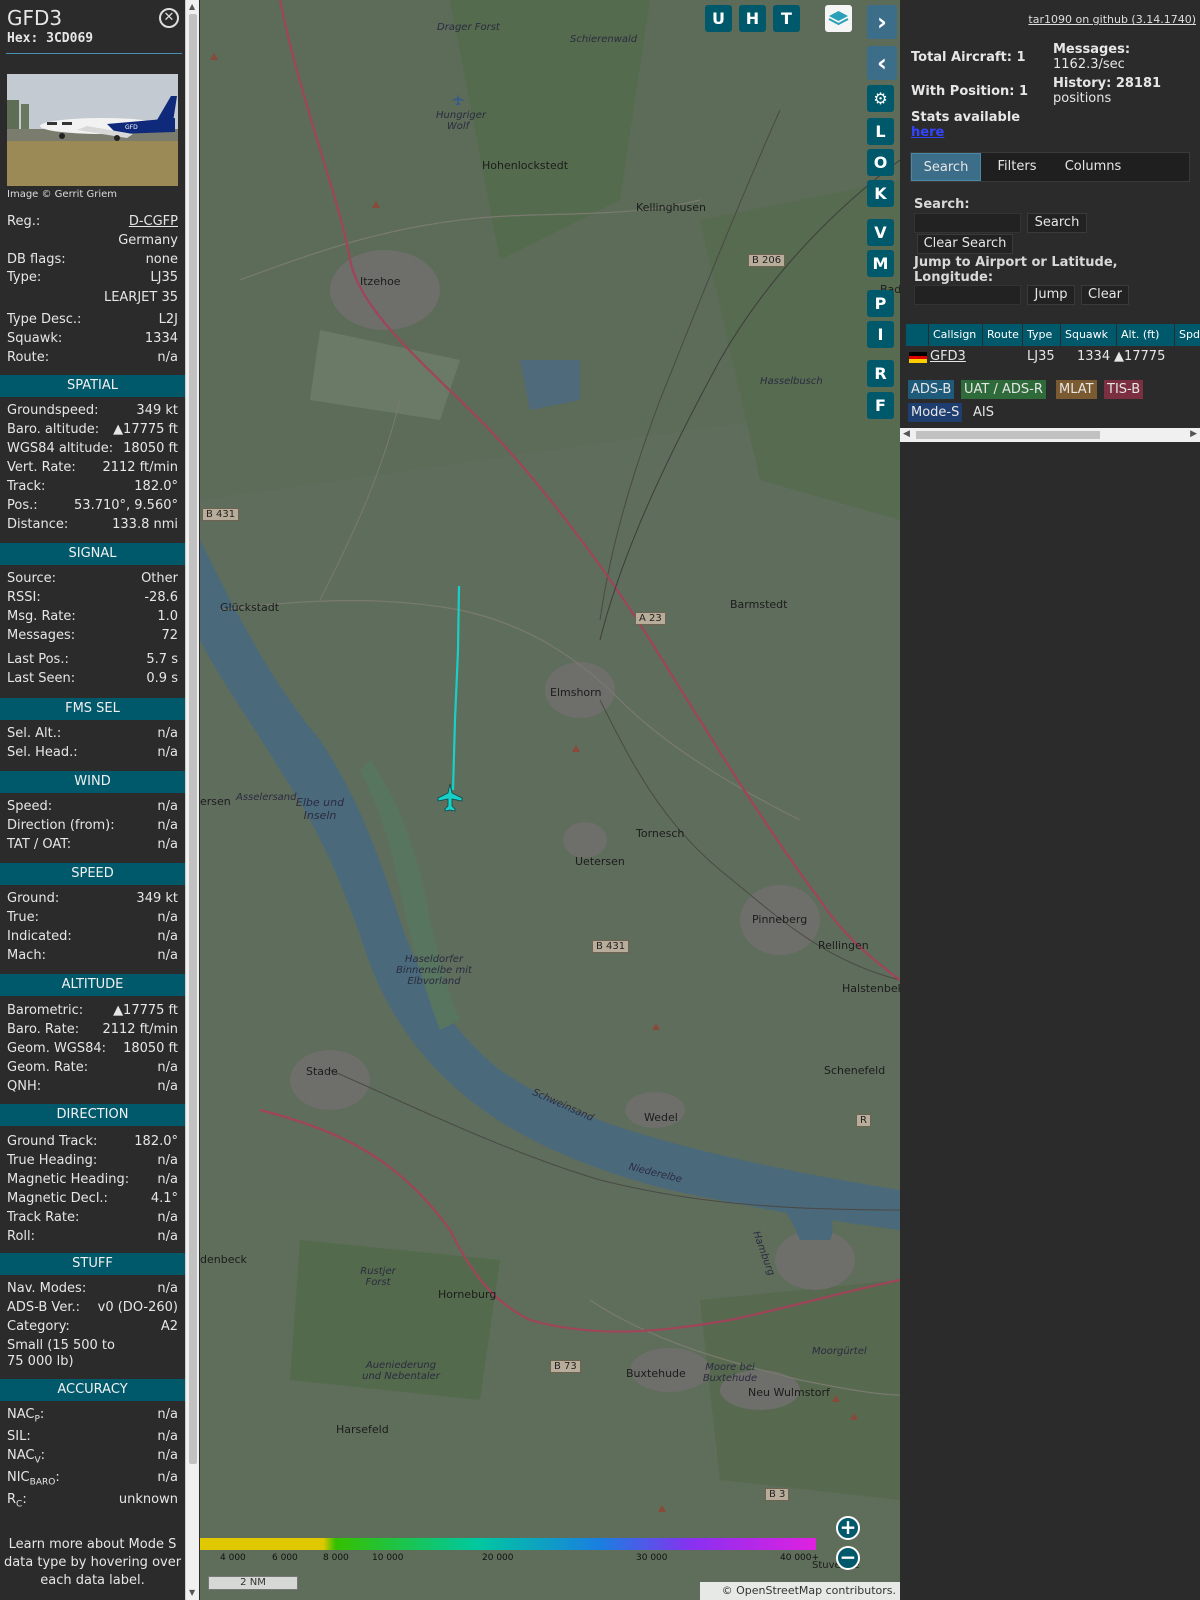  Describe the element at coordinates (52, 1141) in the screenshot. I see `info-label: Ground Track:` at that location.